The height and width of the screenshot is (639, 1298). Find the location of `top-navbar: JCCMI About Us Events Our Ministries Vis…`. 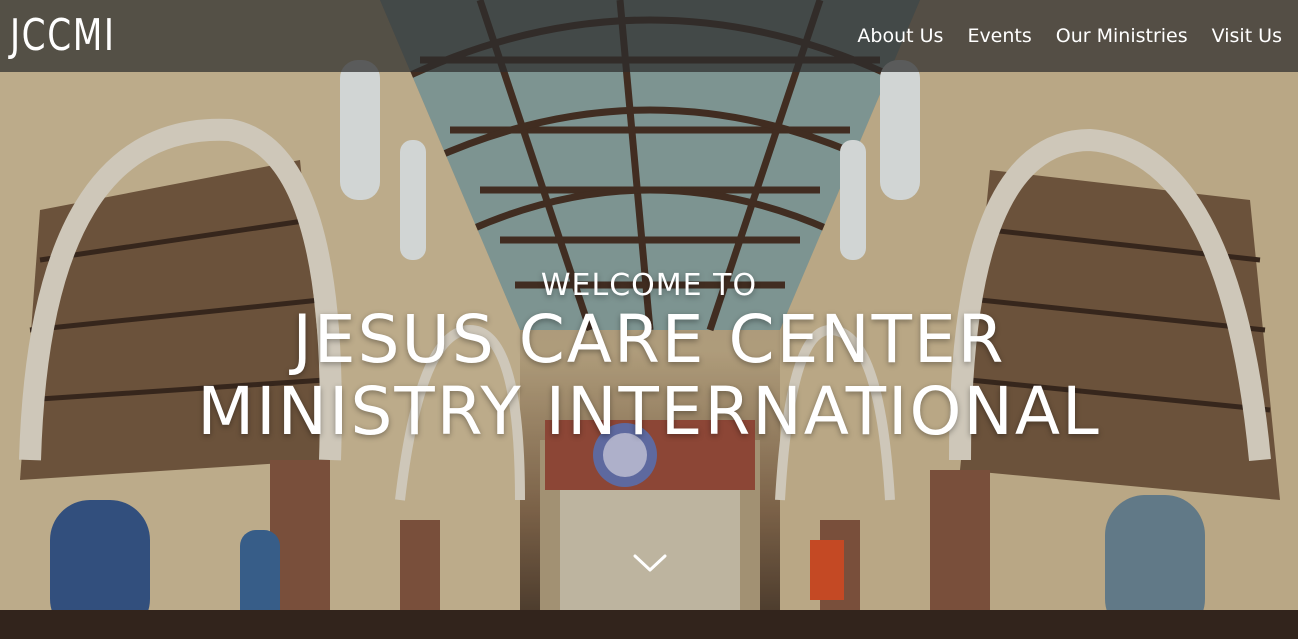

top-navbar: JCCMI About Us Events Our Ministries Vis… is located at coordinates (649, 36).